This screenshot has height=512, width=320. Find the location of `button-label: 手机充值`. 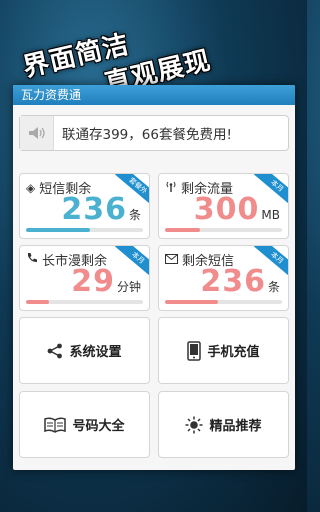

button-label: 手机充值 is located at coordinates (233, 352).